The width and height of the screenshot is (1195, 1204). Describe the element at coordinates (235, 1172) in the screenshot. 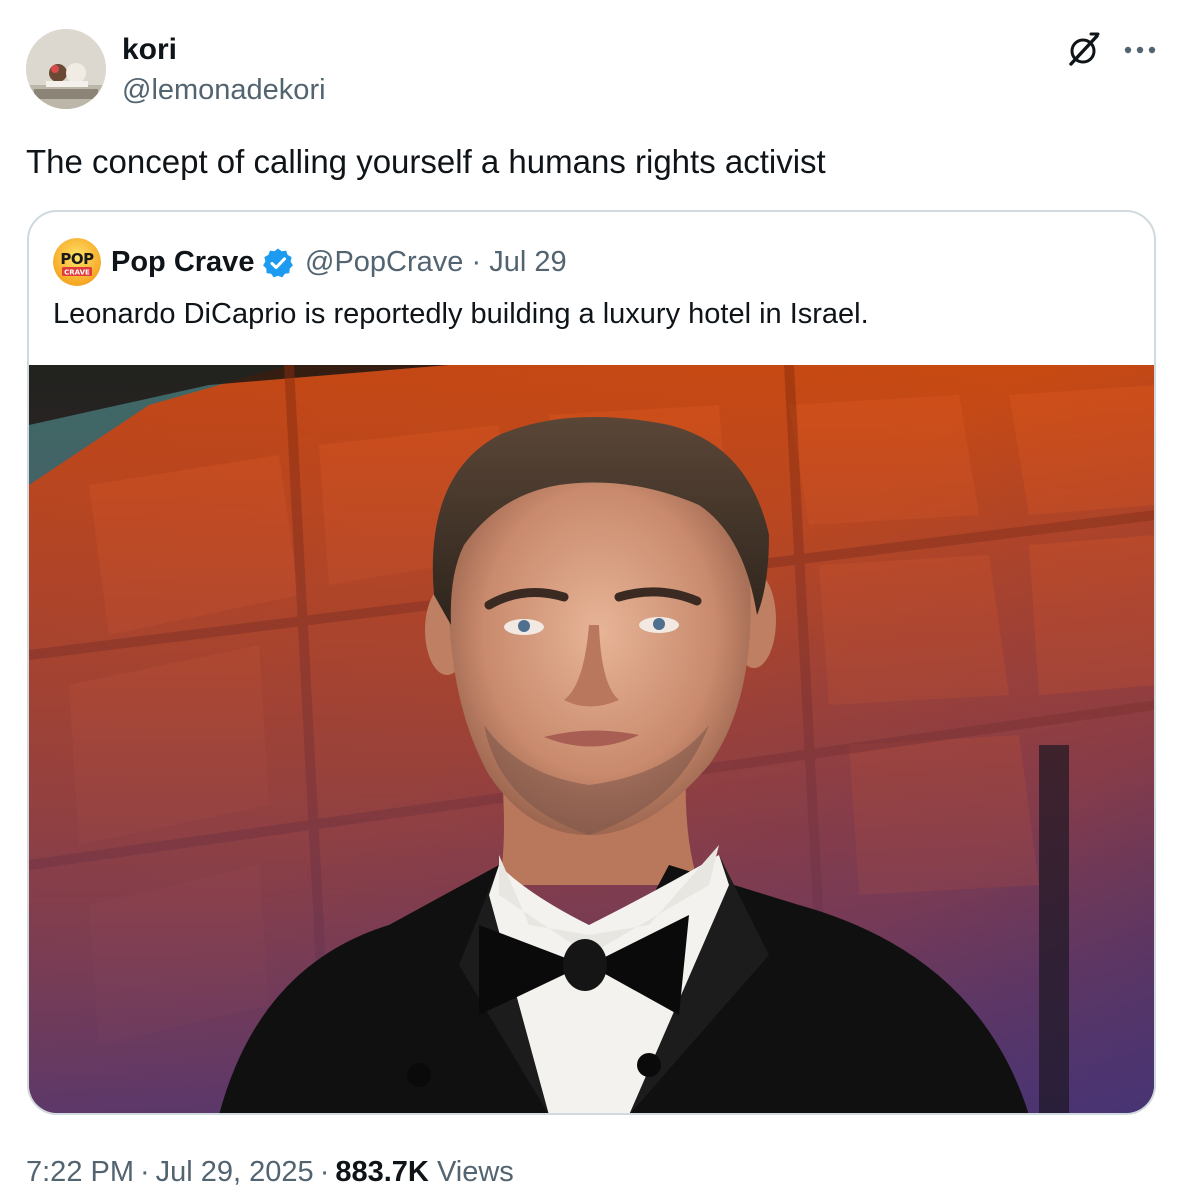

I see `tweet-date: Jul 29, 2025` at that location.